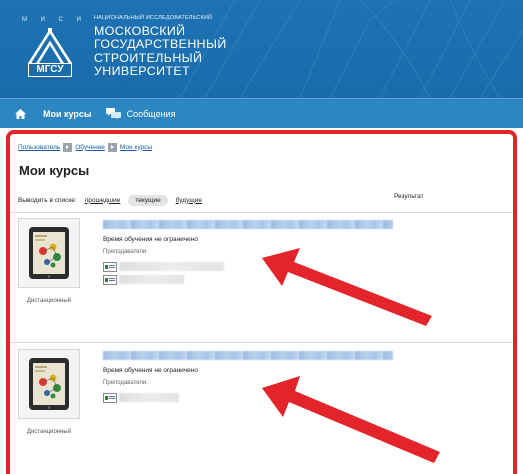  Describe the element at coordinates (160, 44) in the screenshot. I see `university-name-line: ГОСУДАРСТВЕННЫЙ` at that location.